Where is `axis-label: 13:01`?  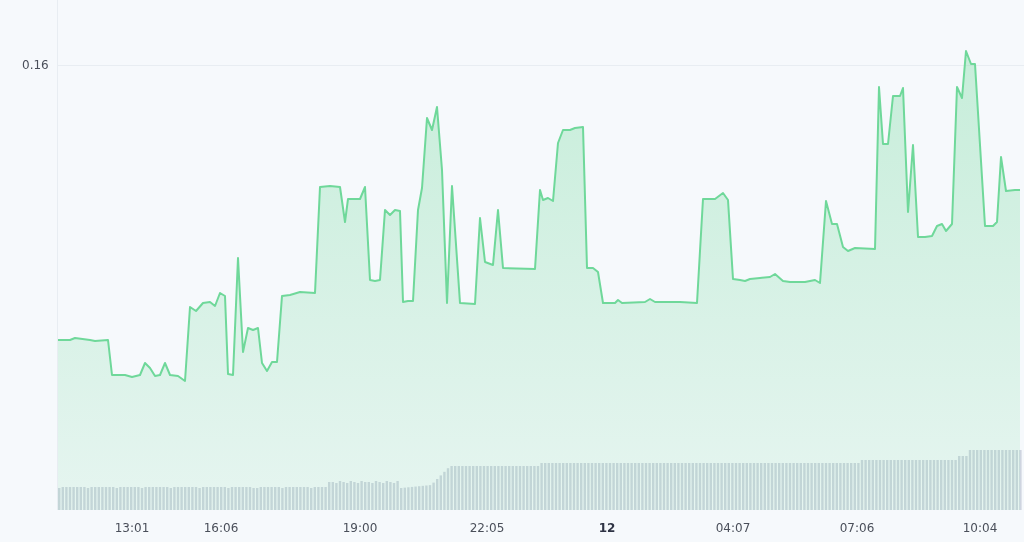 axis-label: 13:01 is located at coordinates (132, 528).